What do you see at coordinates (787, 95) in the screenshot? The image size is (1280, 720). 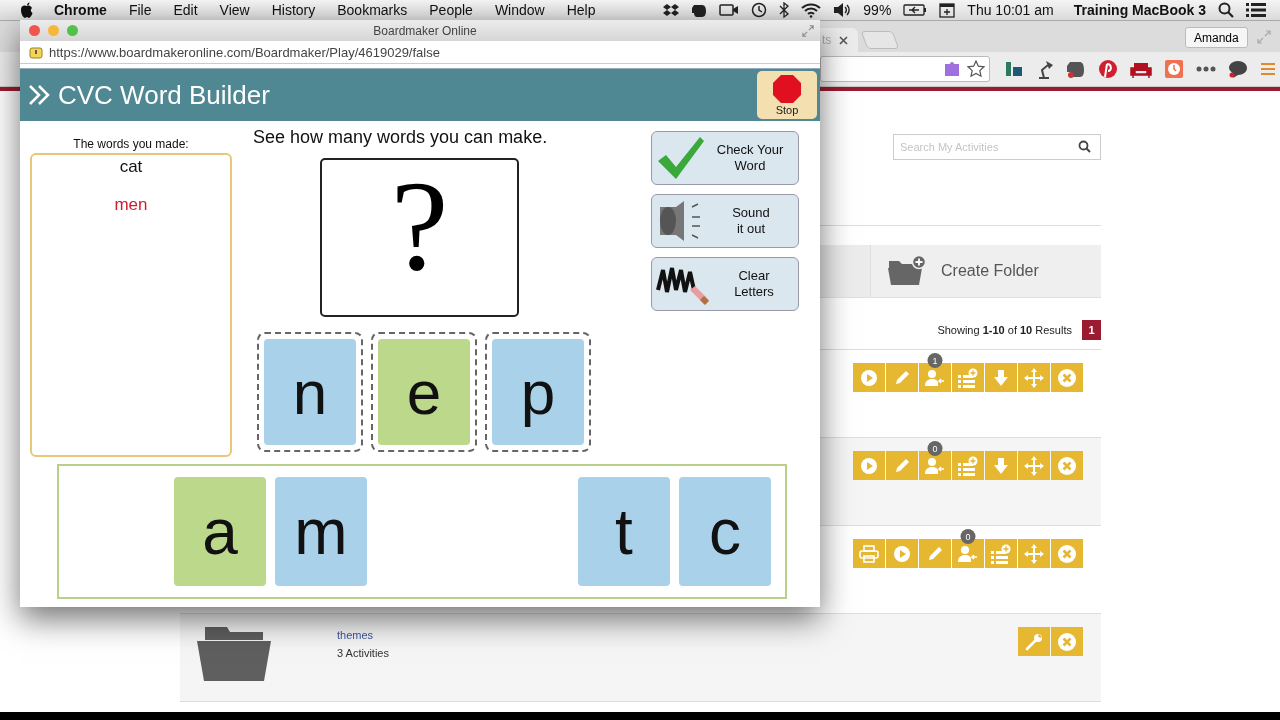 I see `stop-button: Stop` at bounding box center [787, 95].